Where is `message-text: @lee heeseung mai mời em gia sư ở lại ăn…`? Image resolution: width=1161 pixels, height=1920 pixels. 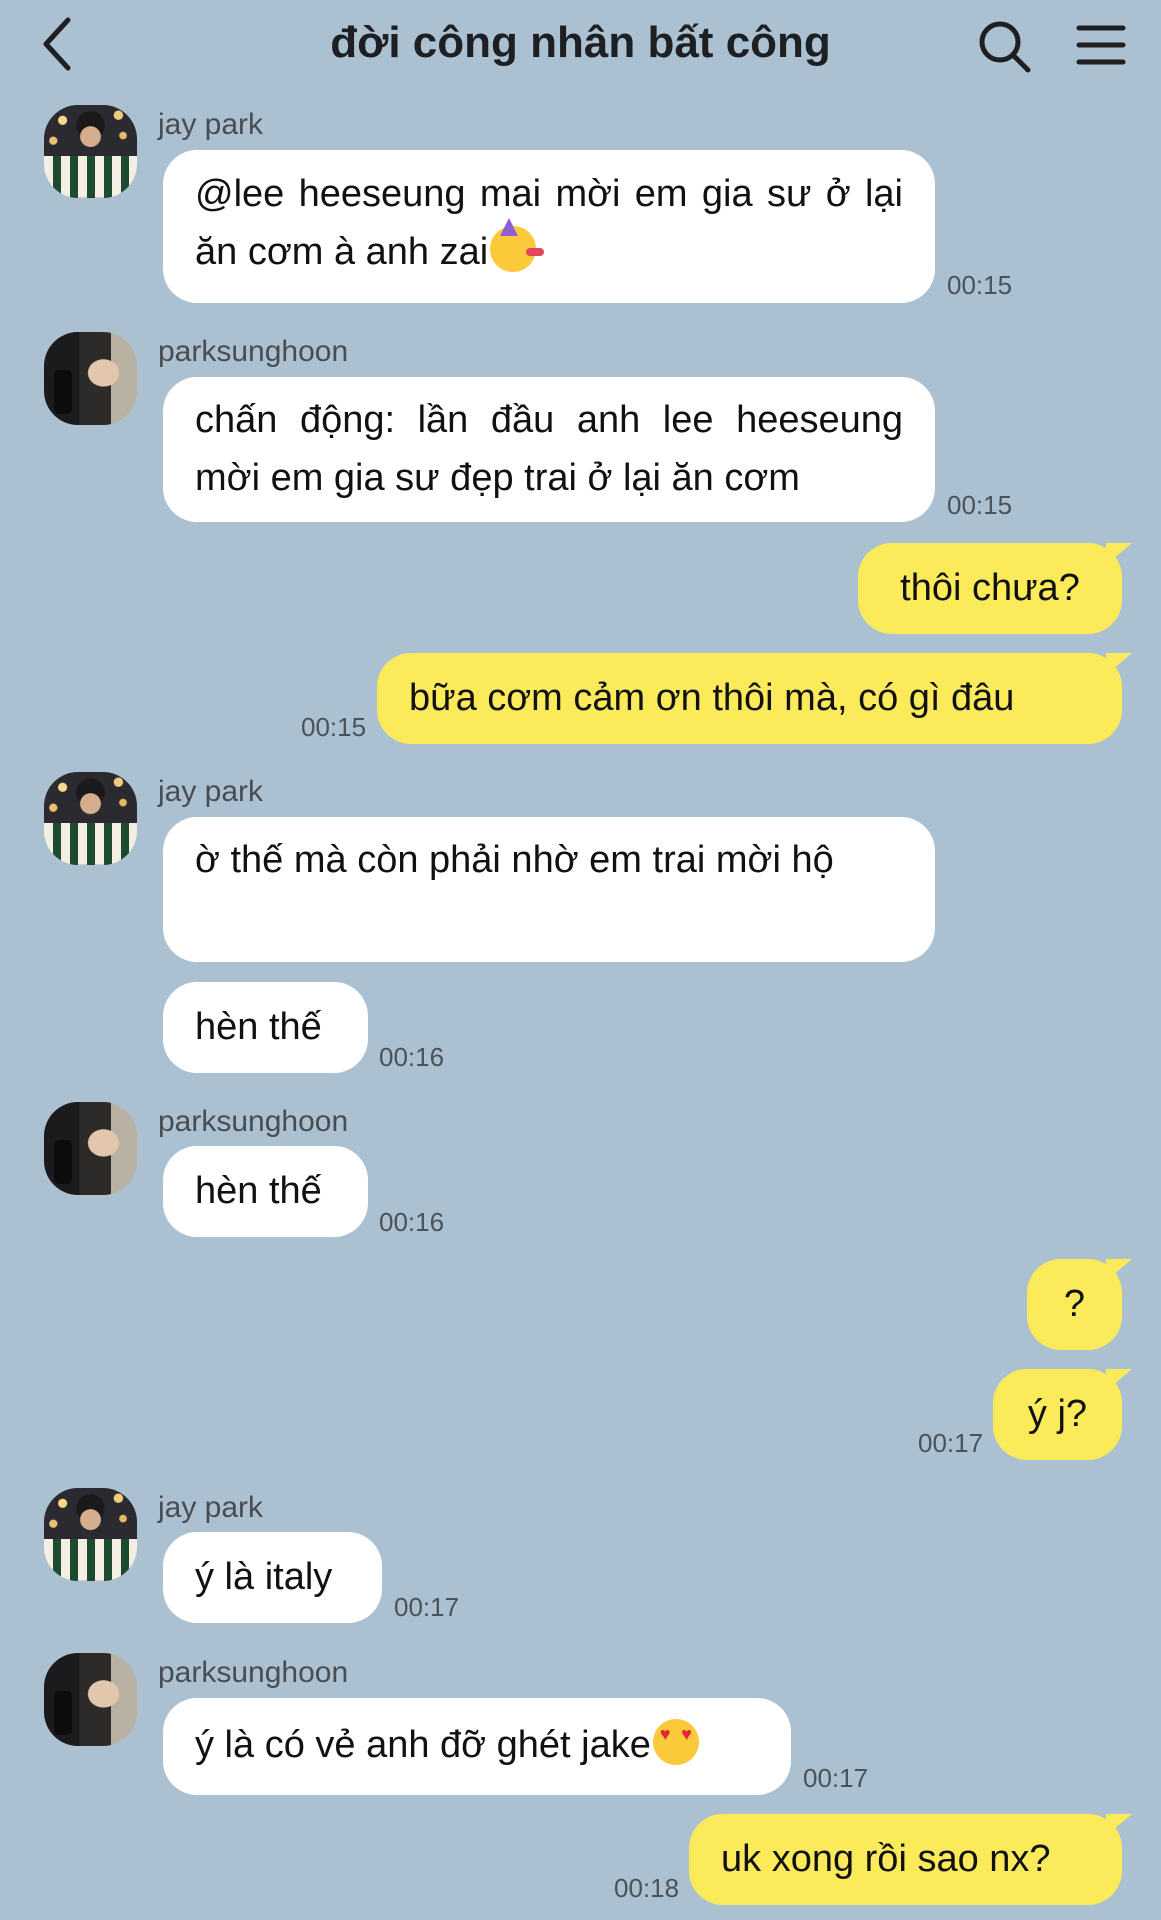 message-text: @lee heeseung mai mời em gia sư ở lại ăn… is located at coordinates (549, 223).